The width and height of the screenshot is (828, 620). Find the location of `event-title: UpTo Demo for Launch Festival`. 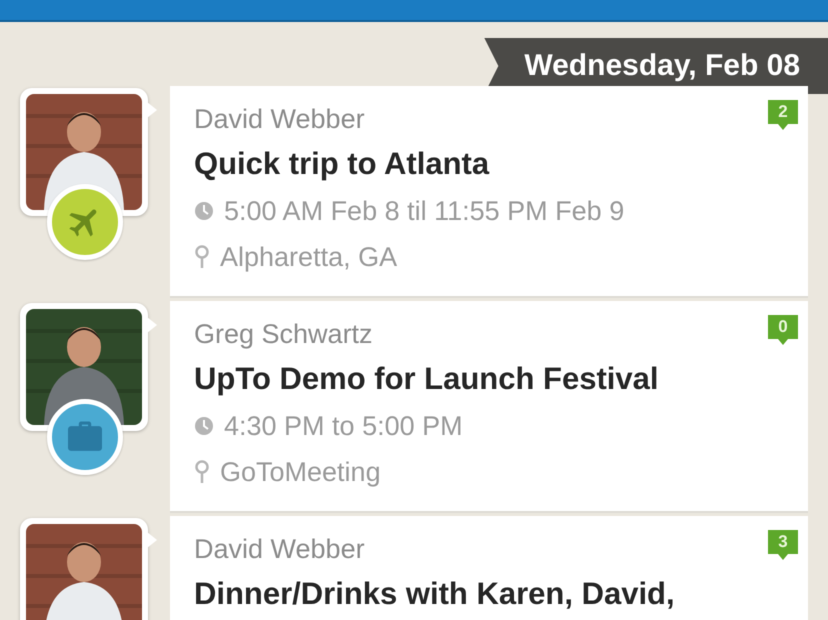

event-title: UpTo Demo for Launch Festival is located at coordinates (427, 379).